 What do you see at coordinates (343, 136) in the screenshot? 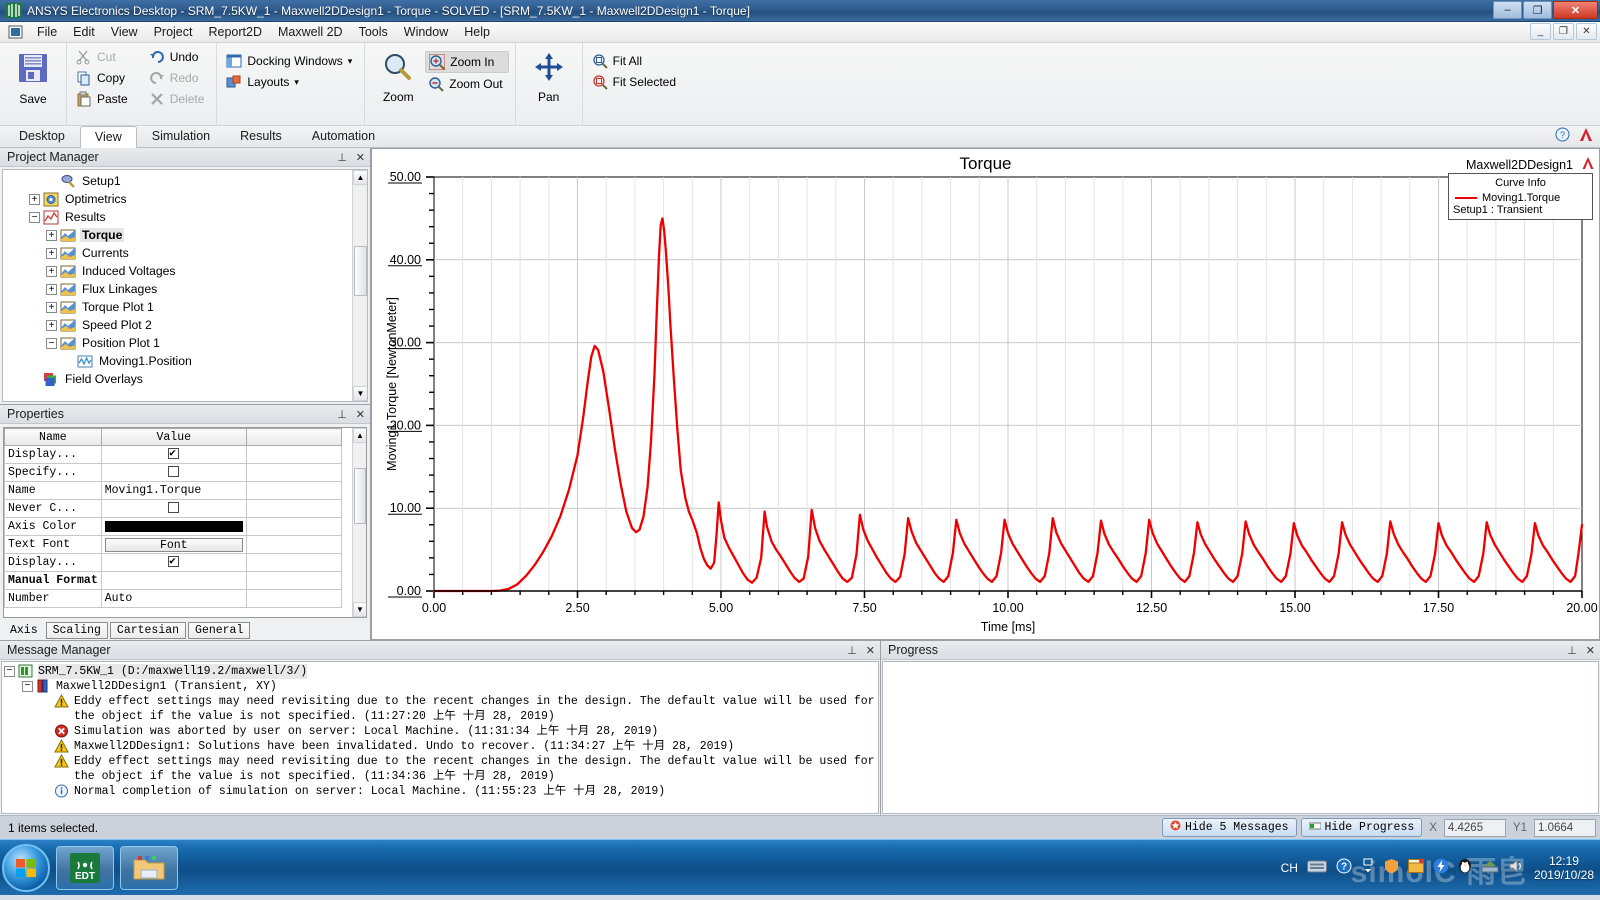
I see `tab-automation: Automation` at bounding box center [343, 136].